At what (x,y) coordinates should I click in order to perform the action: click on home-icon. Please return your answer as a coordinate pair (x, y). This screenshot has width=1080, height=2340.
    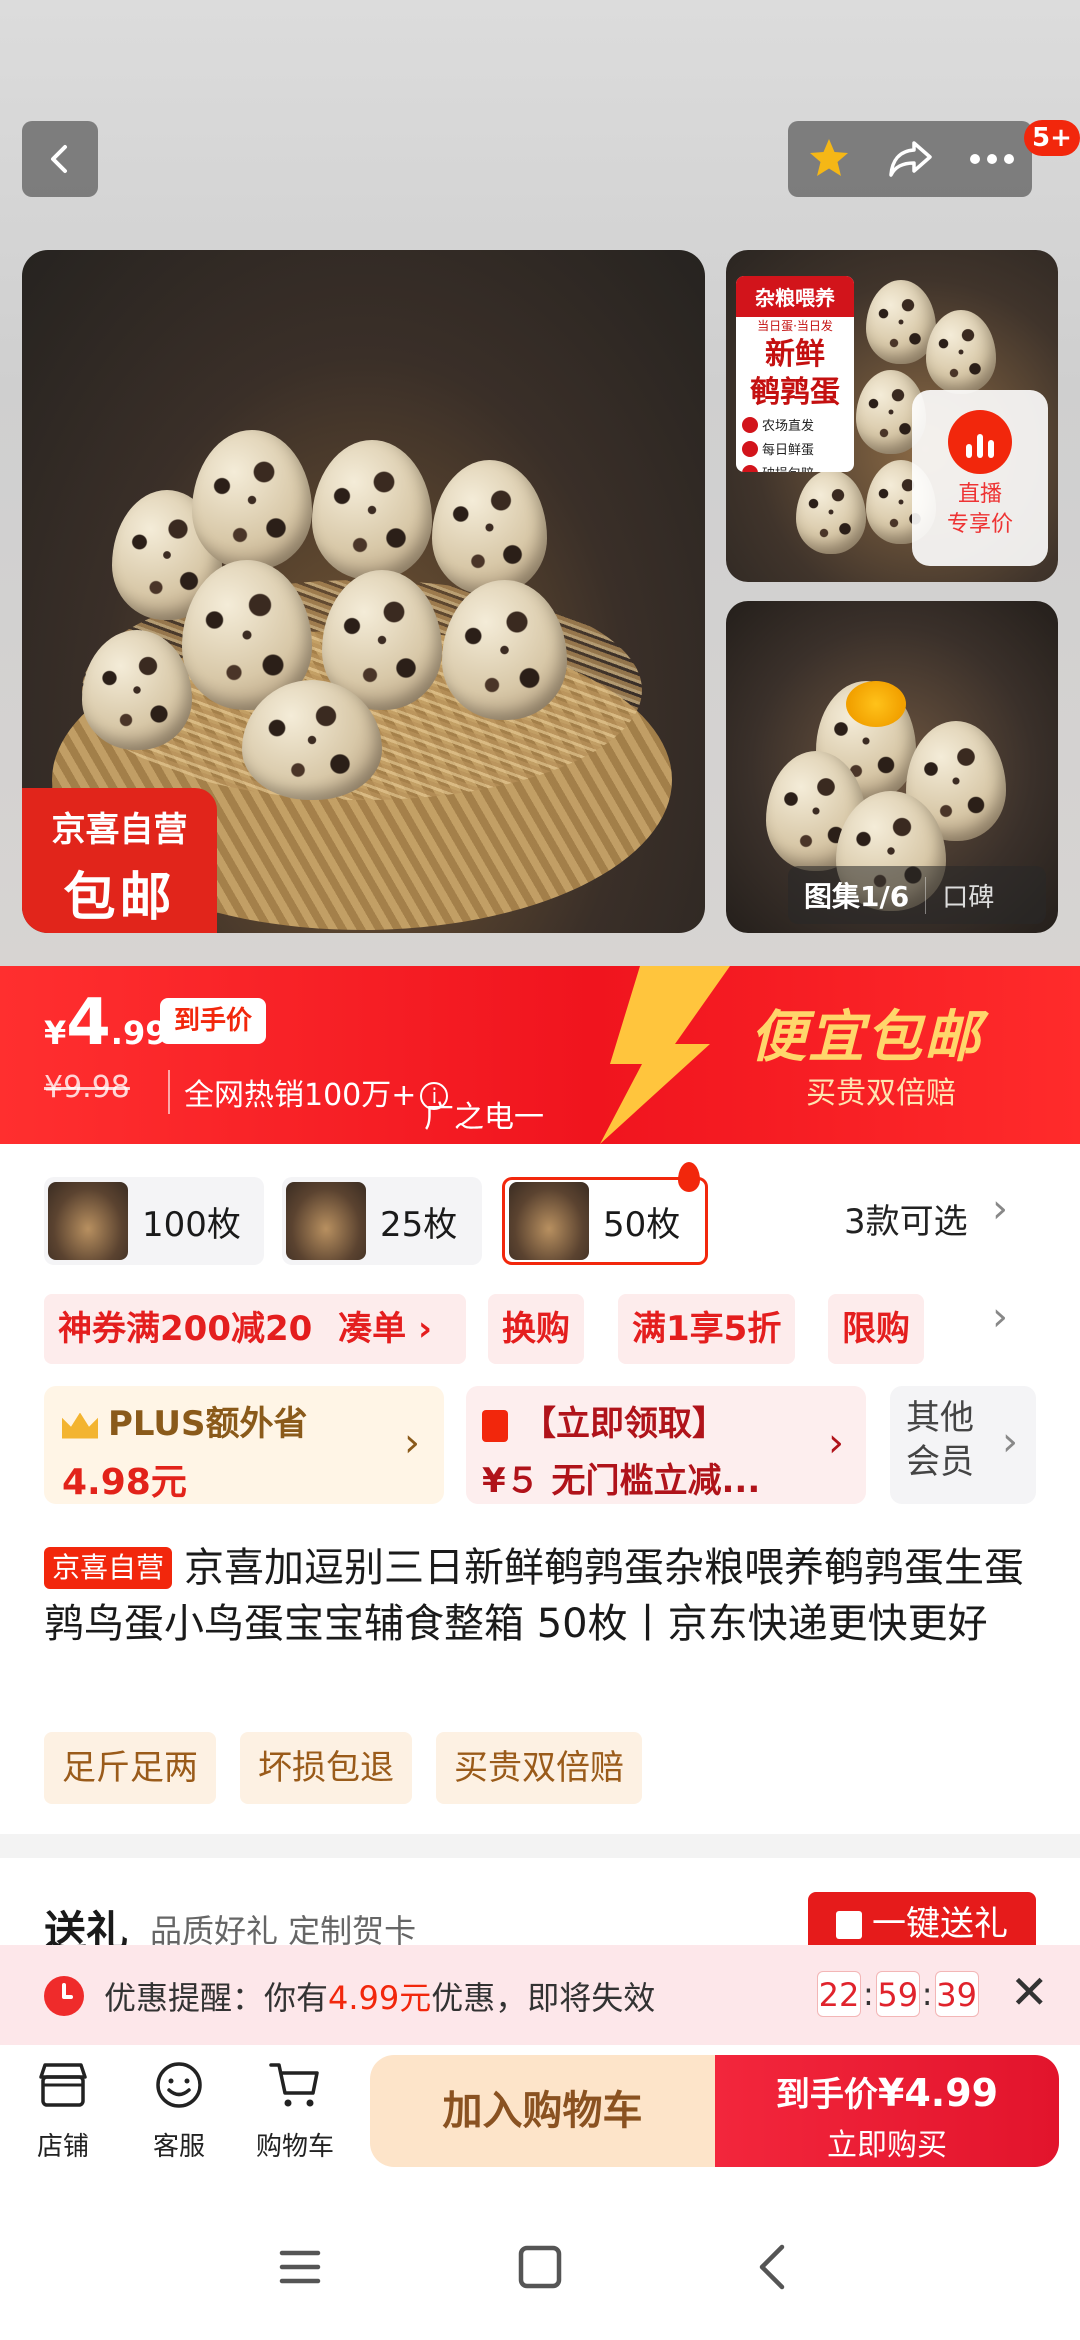
    Looking at the image, I should click on (540, 2267).